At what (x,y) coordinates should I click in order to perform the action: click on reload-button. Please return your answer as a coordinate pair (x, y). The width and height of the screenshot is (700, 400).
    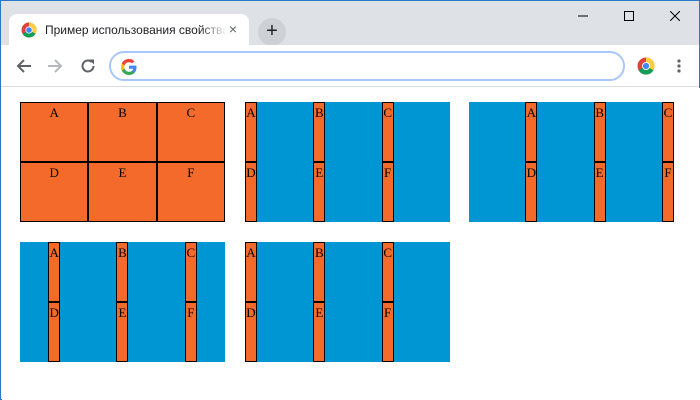
    Looking at the image, I should click on (88, 66).